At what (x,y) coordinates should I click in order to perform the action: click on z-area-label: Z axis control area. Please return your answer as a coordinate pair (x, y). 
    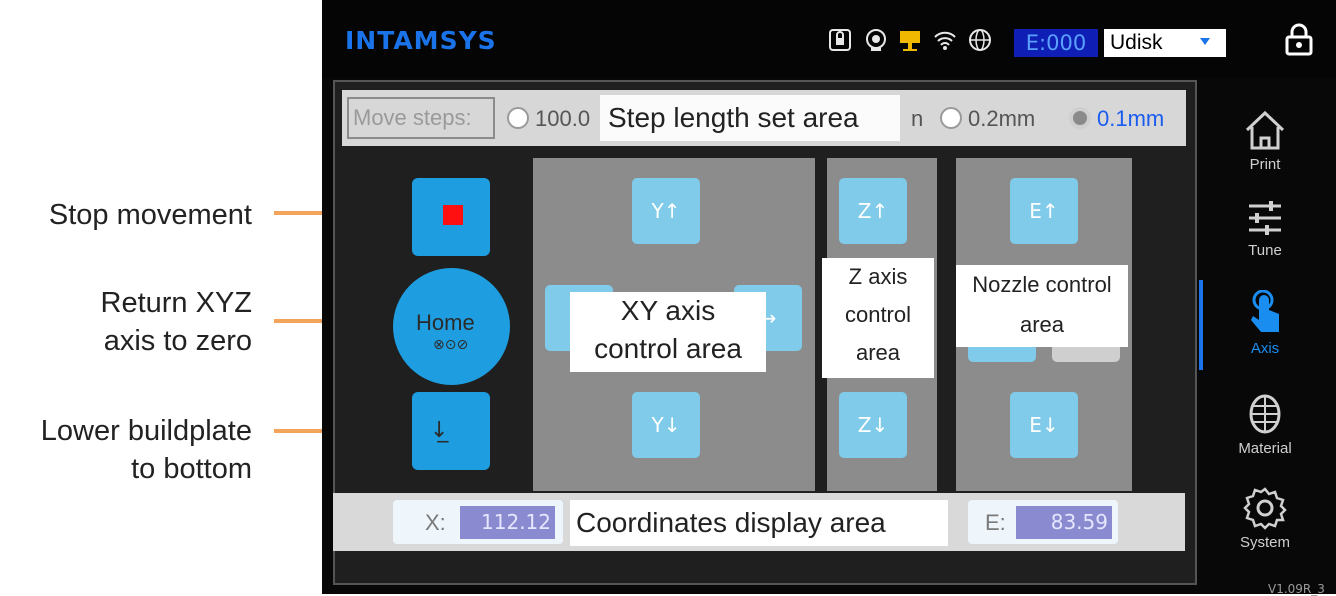
    Looking at the image, I should click on (878, 318).